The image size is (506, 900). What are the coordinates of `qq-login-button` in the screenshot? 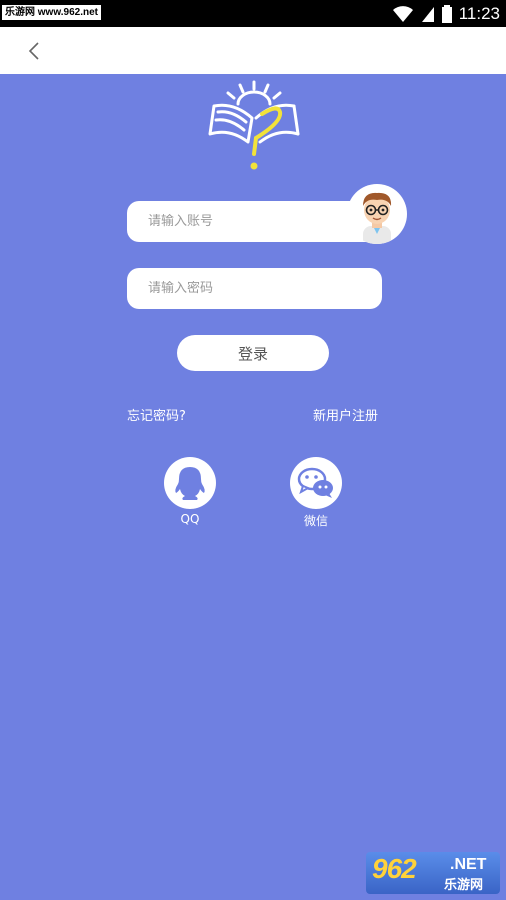 It's located at (190, 483).